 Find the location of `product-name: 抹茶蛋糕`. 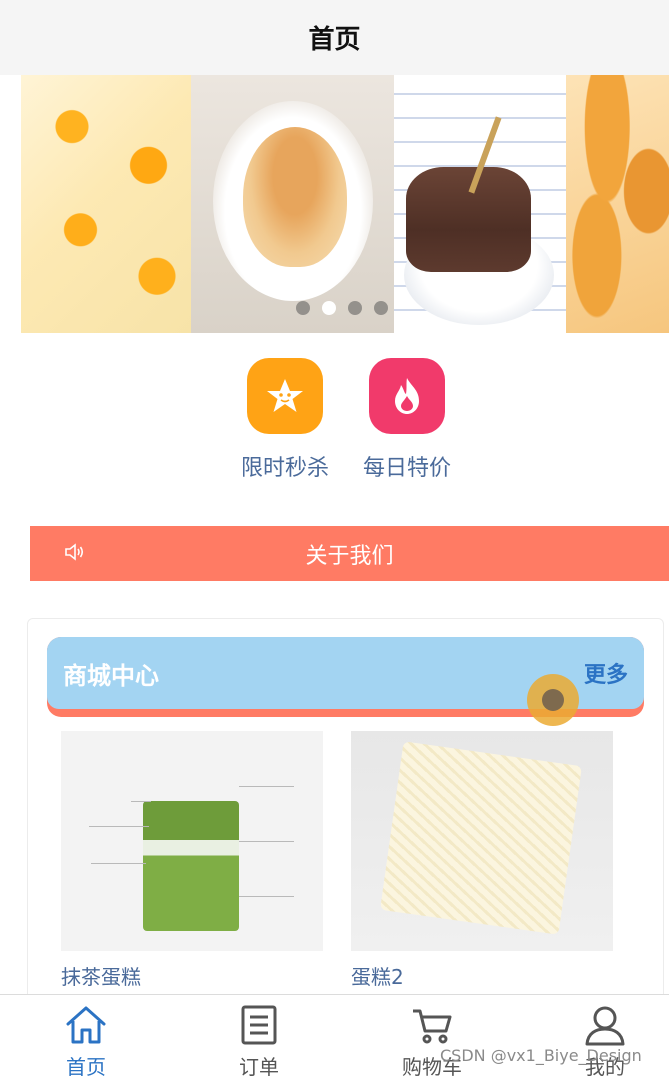

product-name: 抹茶蛋糕 is located at coordinates (192, 975).